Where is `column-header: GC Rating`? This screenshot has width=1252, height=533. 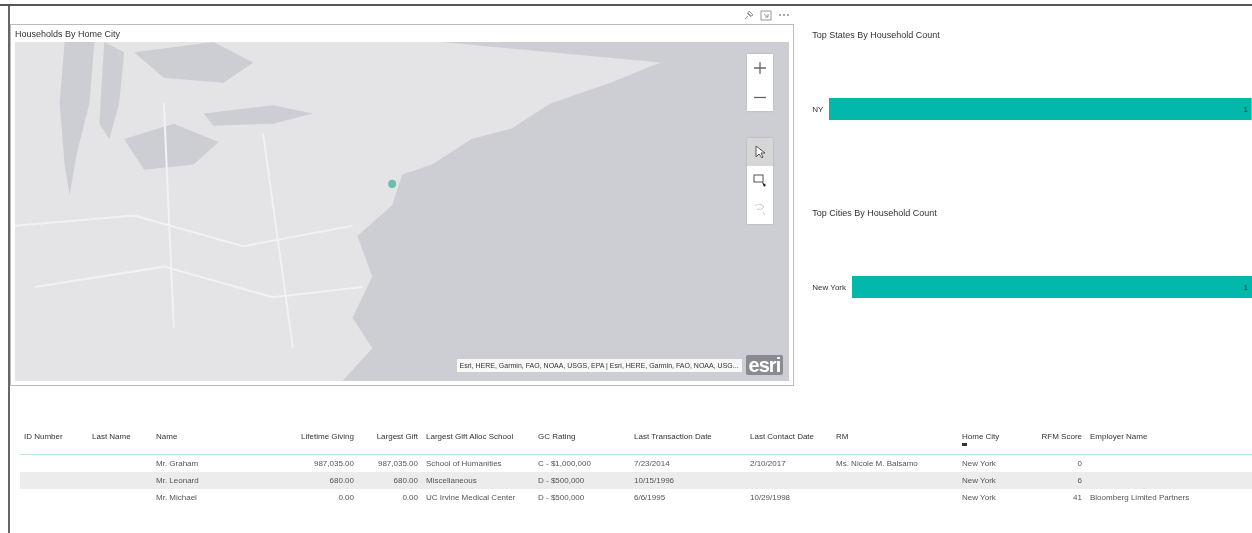
column-header: GC Rating is located at coordinates (582, 436).